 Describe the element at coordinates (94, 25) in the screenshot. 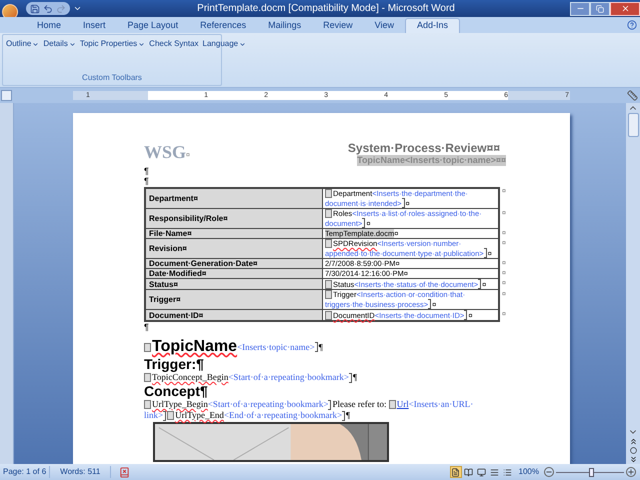

I see `ribbon-tab: Insert` at that location.